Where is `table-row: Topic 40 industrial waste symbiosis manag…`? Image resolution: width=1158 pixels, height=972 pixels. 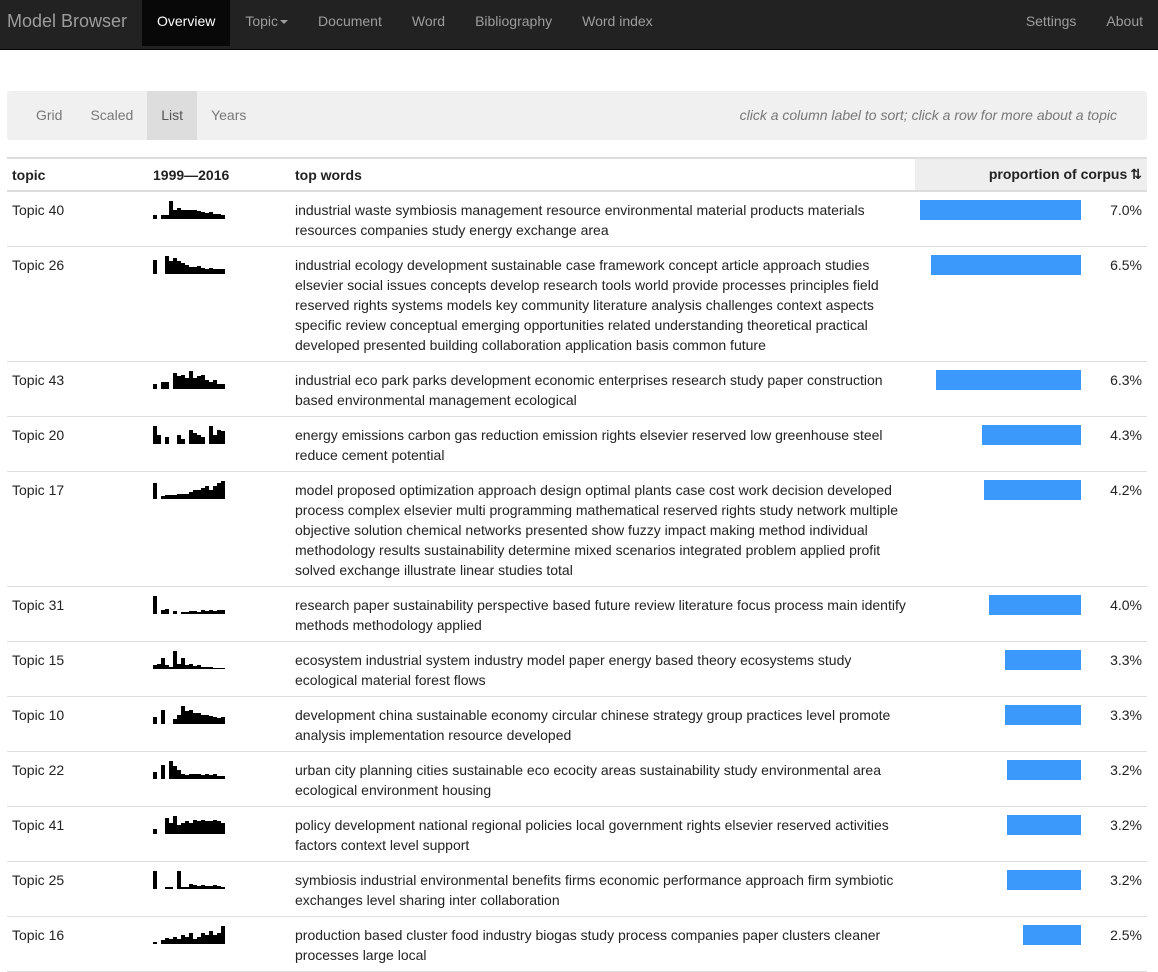 table-row: Topic 40 industrial waste symbiosis manag… is located at coordinates (577, 219).